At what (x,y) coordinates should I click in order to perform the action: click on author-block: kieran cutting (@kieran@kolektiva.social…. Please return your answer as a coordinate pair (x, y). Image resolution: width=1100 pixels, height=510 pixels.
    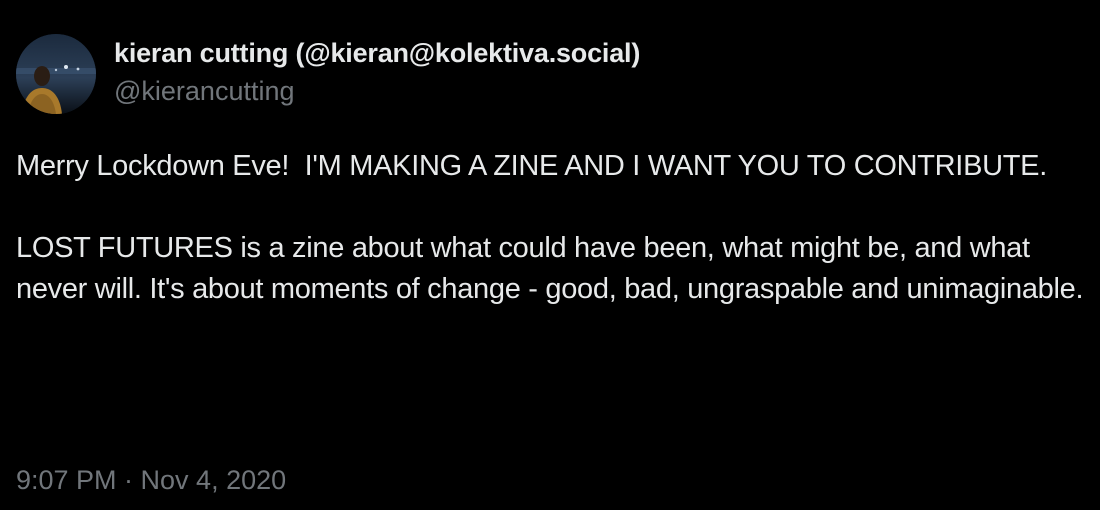
    Looking at the image, I should click on (377, 72).